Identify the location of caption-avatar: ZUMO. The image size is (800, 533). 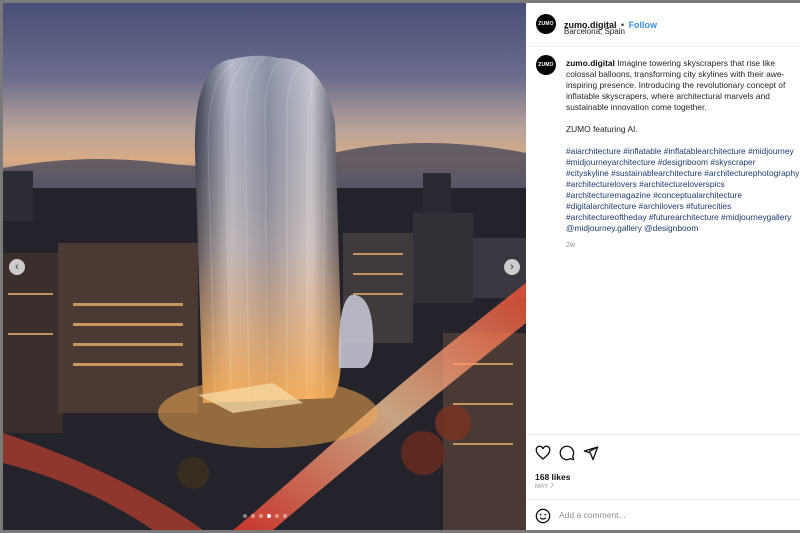
(546, 65).